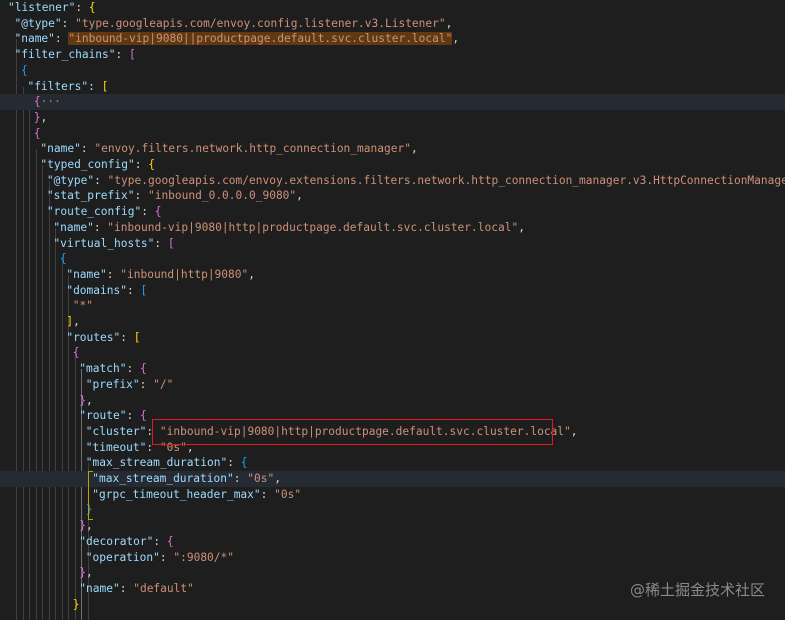 This screenshot has width=785, height=620. Describe the element at coordinates (94, 212) in the screenshot. I see `json-key: route_config` at that location.